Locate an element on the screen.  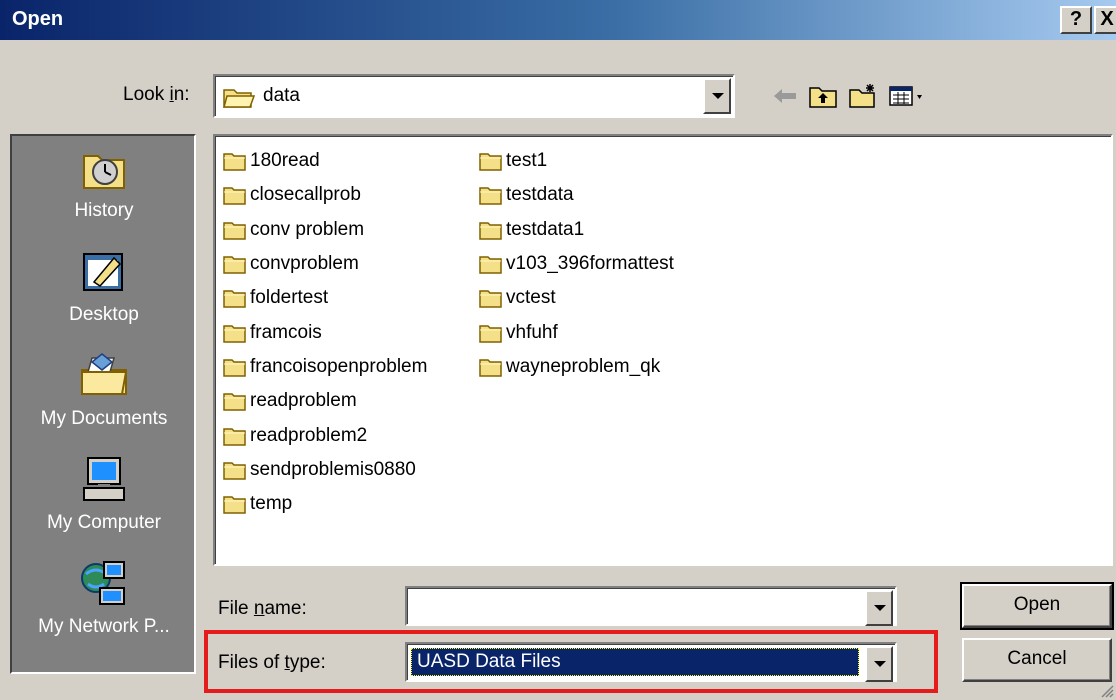
folder-item: convproblem is located at coordinates (325, 264).